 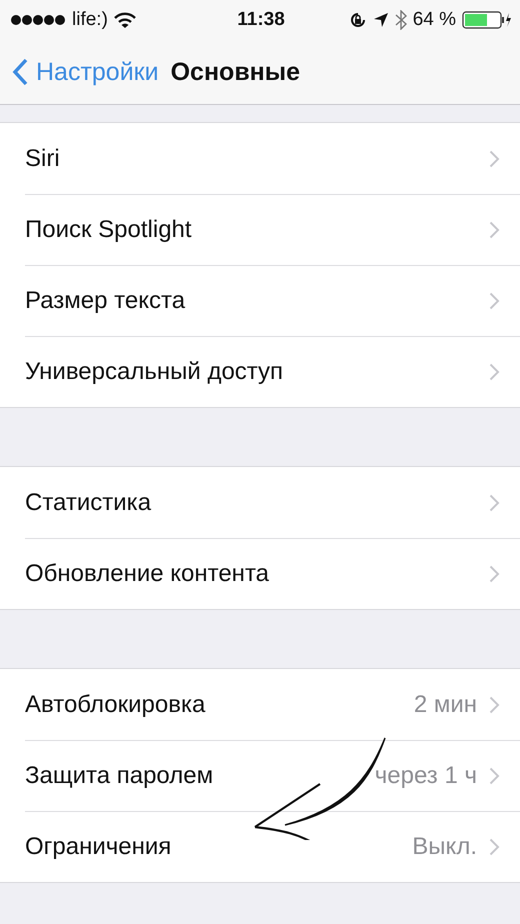 What do you see at coordinates (235, 72) in the screenshot?
I see `page-title: Основные` at bounding box center [235, 72].